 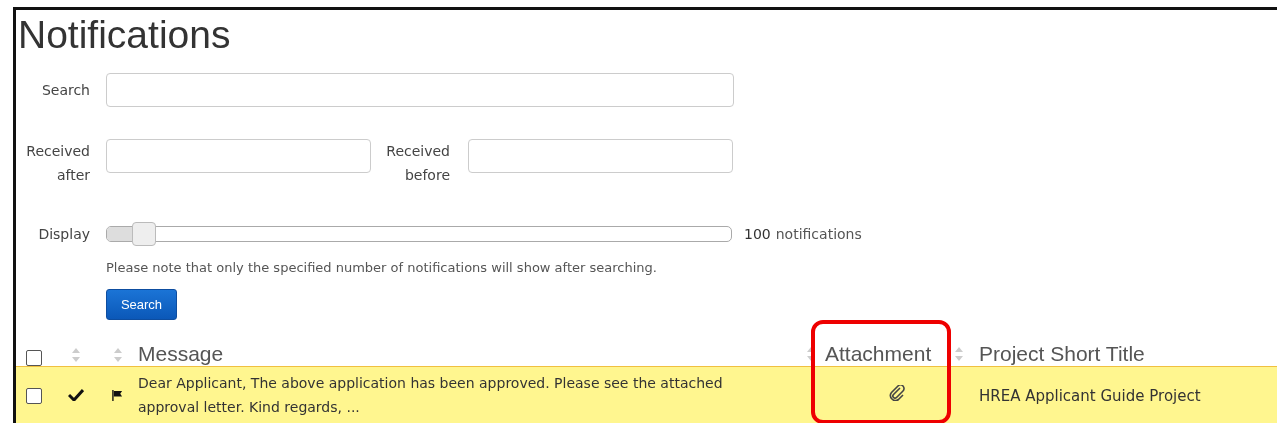 What do you see at coordinates (124, 35) in the screenshot?
I see `page-title: Notifications` at bounding box center [124, 35].